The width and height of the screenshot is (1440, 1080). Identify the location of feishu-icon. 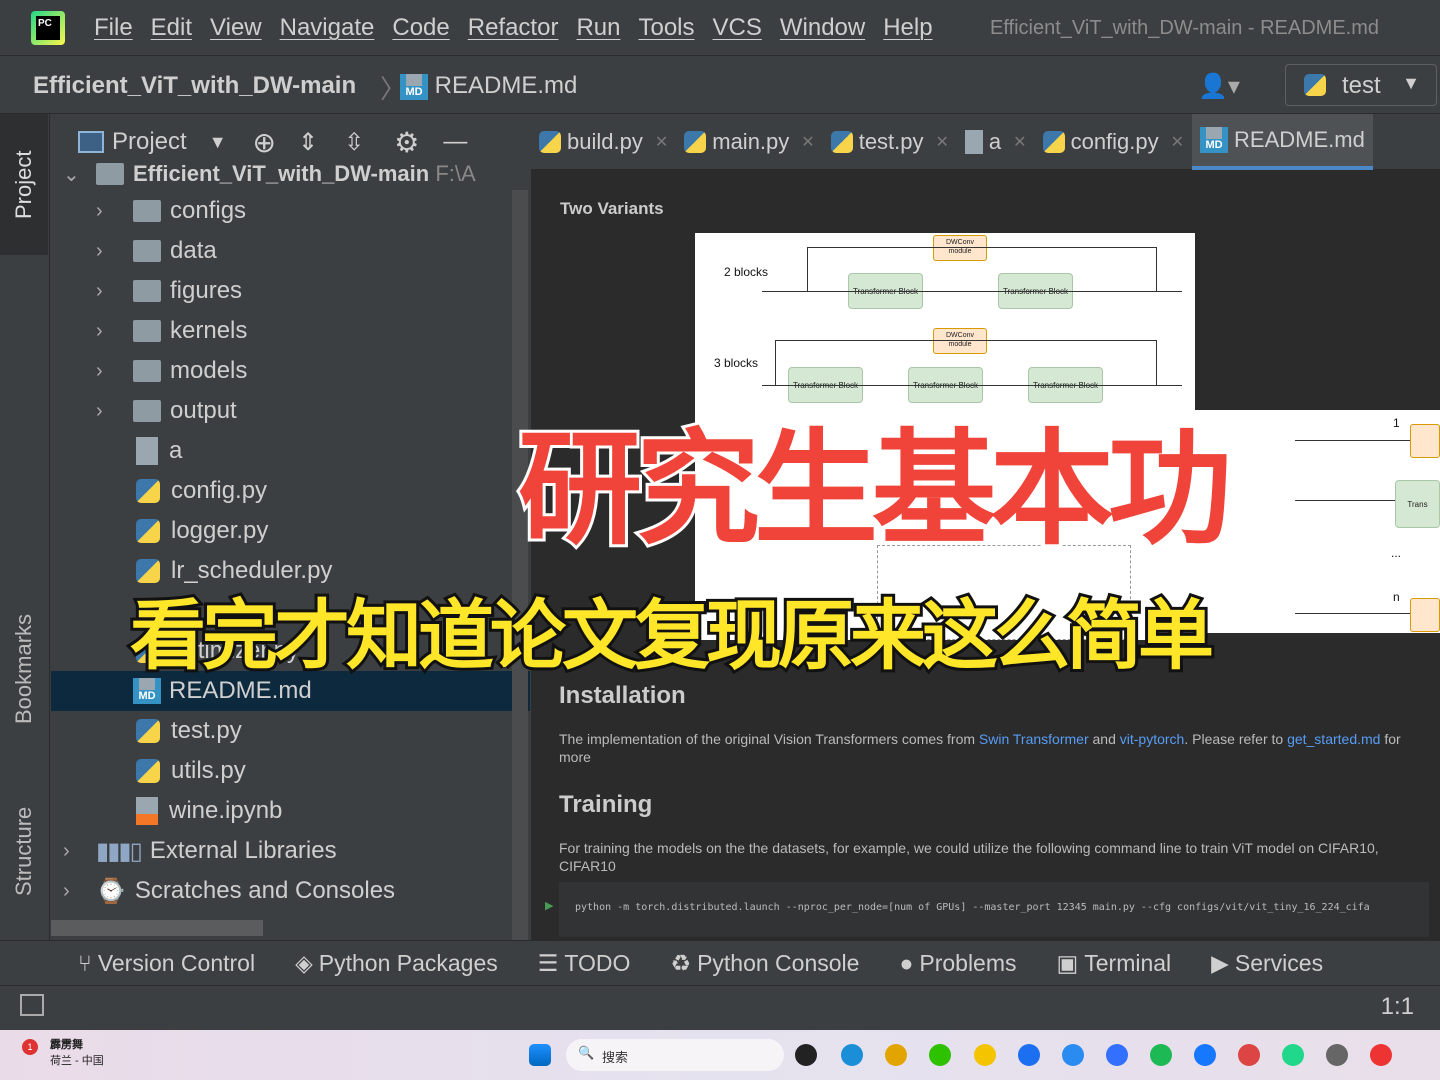
(1117, 1055).